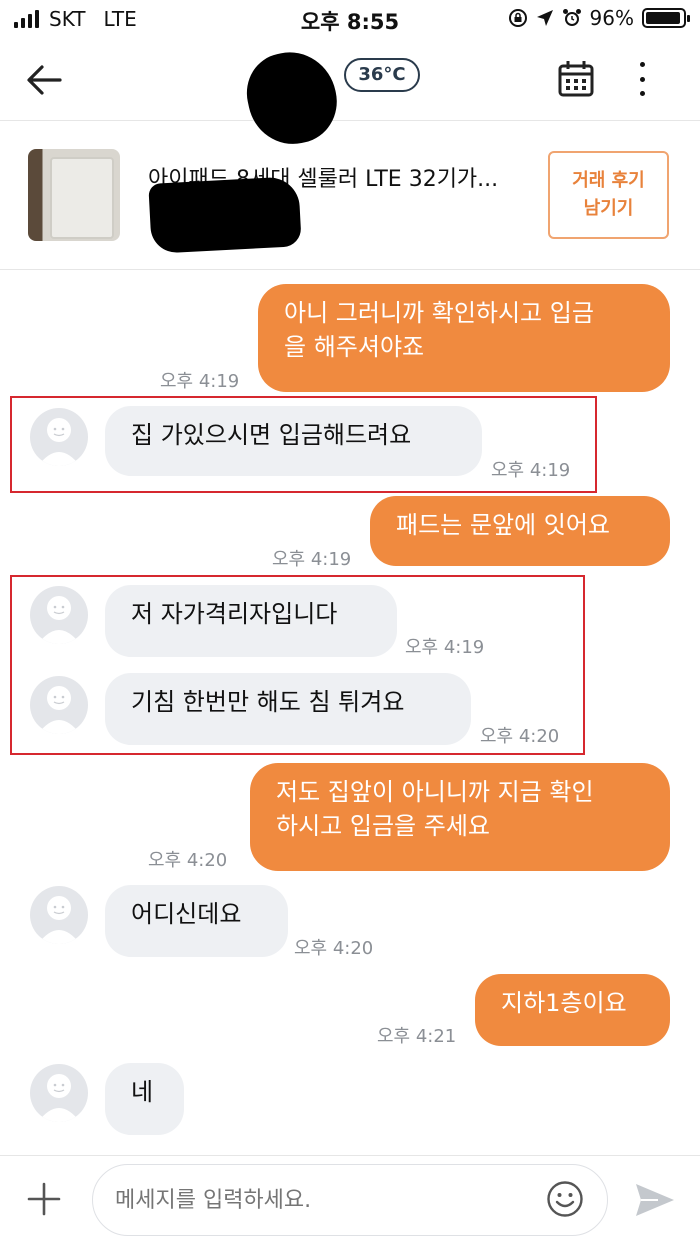 Image resolution: width=700 pixels, height=1246 pixels. What do you see at coordinates (354, 347) in the screenshot?
I see `message-text: 을 해주셔야죠` at bounding box center [354, 347].